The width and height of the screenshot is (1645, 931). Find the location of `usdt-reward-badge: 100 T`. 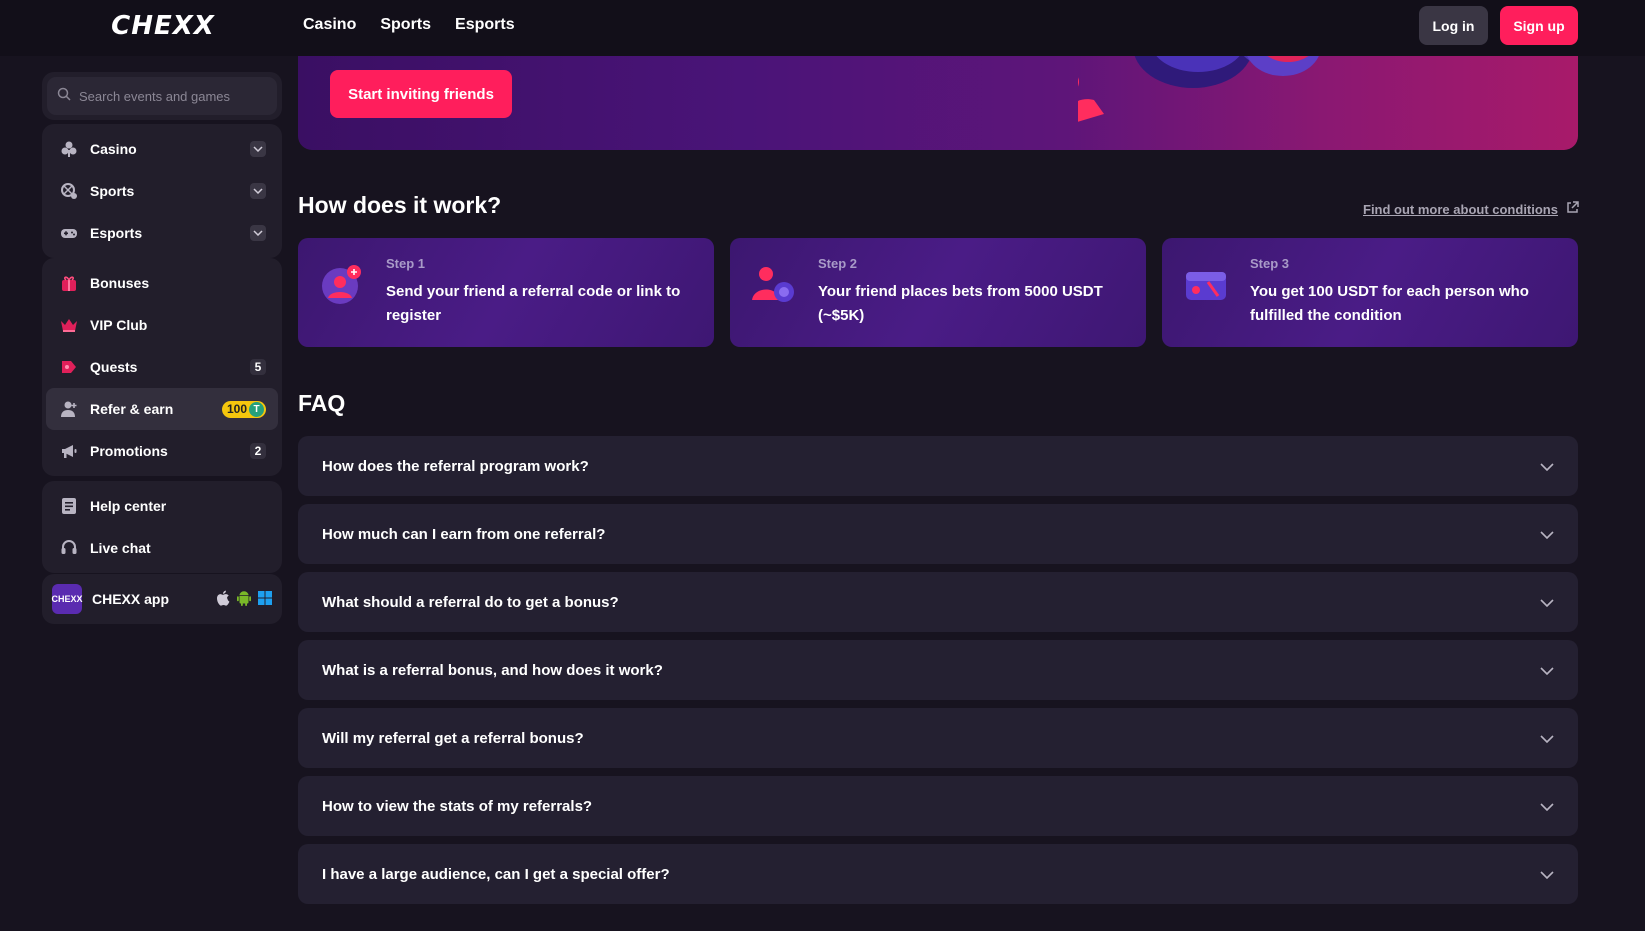

usdt-reward-badge: 100 T is located at coordinates (243, 409).